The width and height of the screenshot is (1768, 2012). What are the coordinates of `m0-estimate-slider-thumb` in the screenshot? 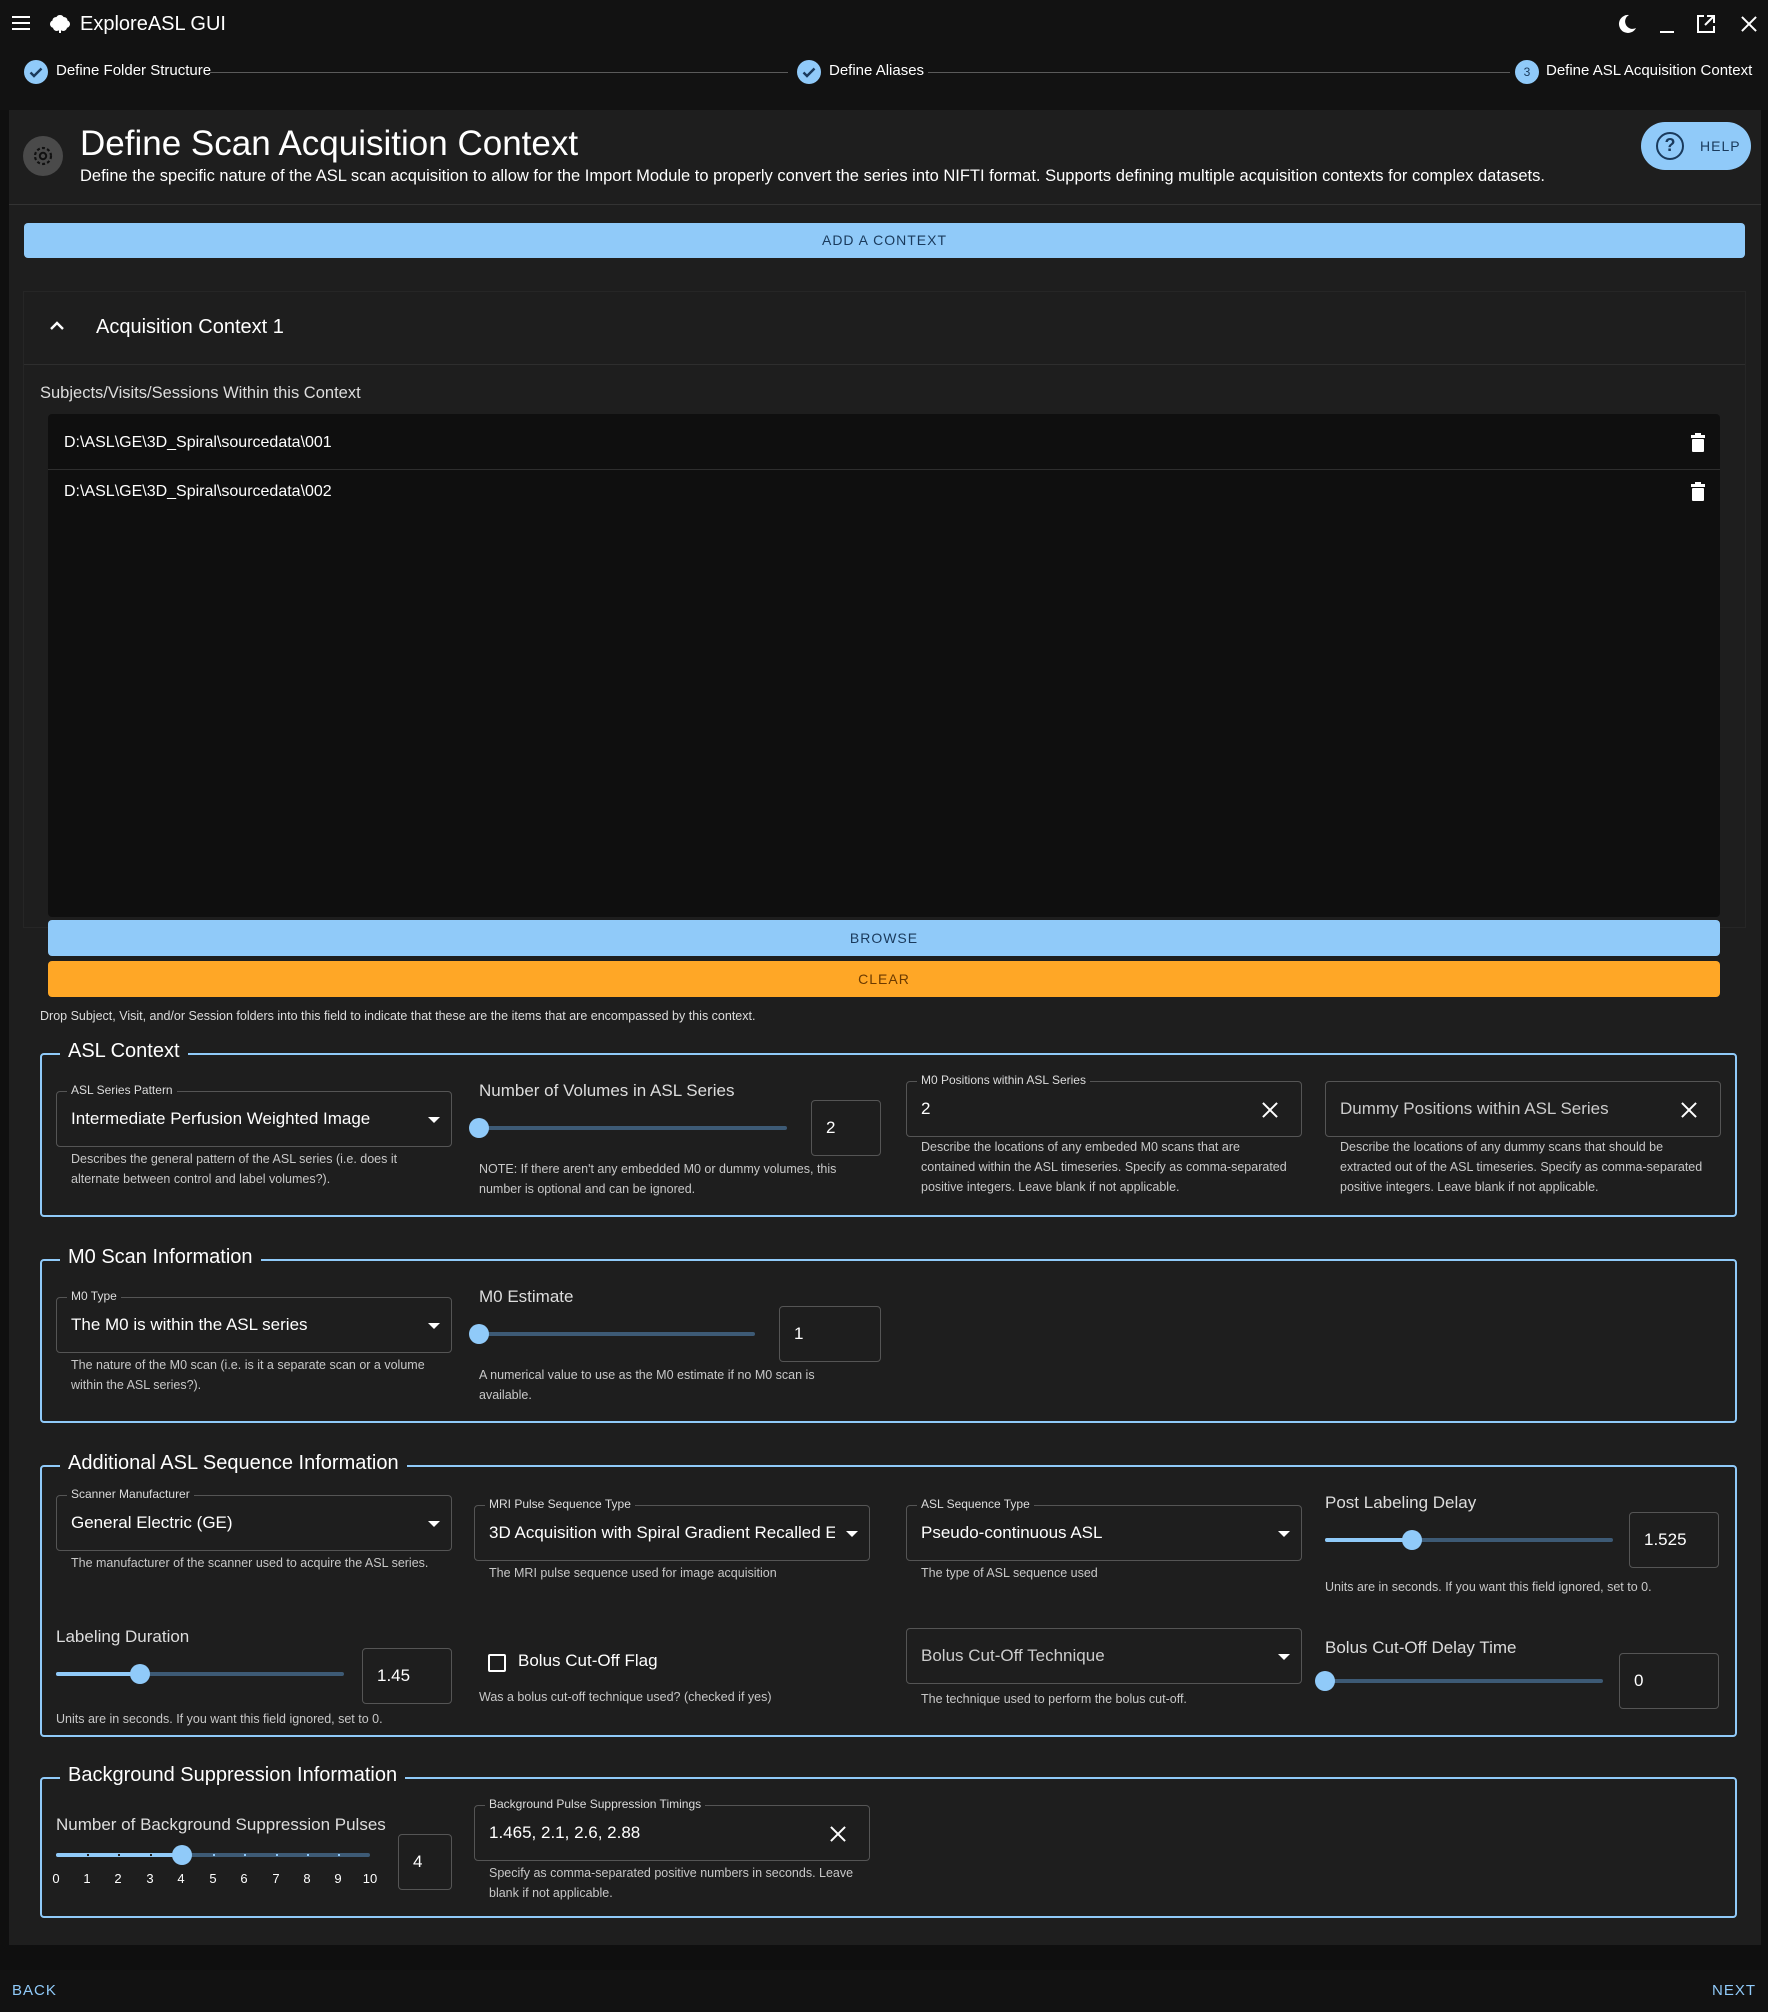 It's located at (479, 1334).